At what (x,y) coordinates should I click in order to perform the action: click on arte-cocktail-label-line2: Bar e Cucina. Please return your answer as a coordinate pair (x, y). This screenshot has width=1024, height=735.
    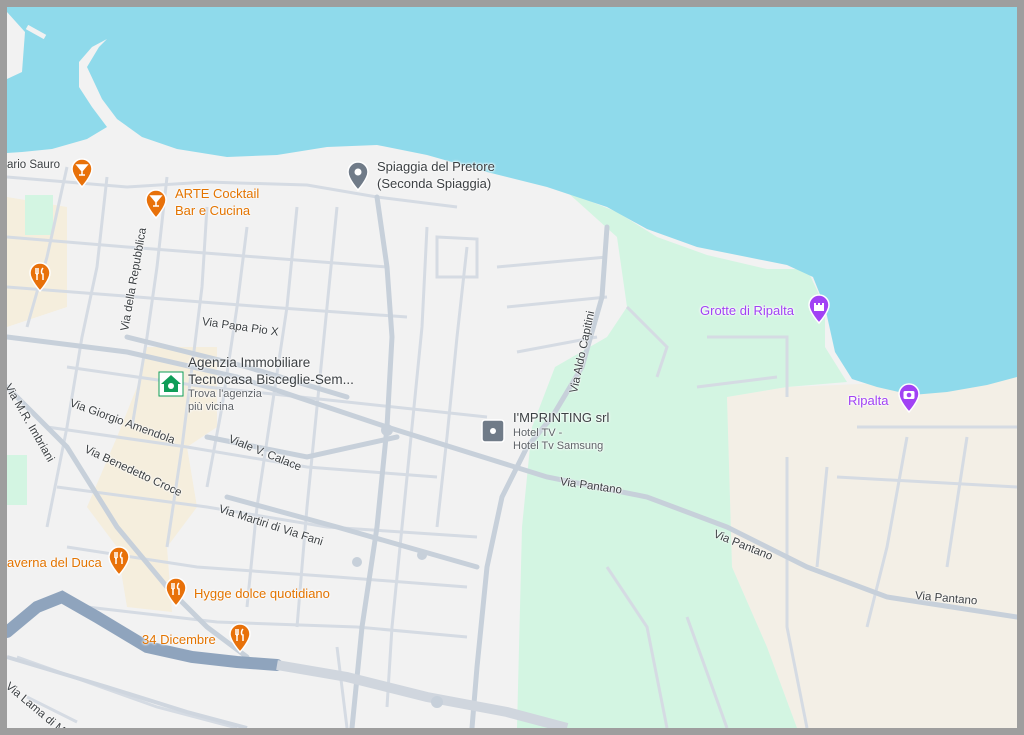
    Looking at the image, I should click on (212, 211).